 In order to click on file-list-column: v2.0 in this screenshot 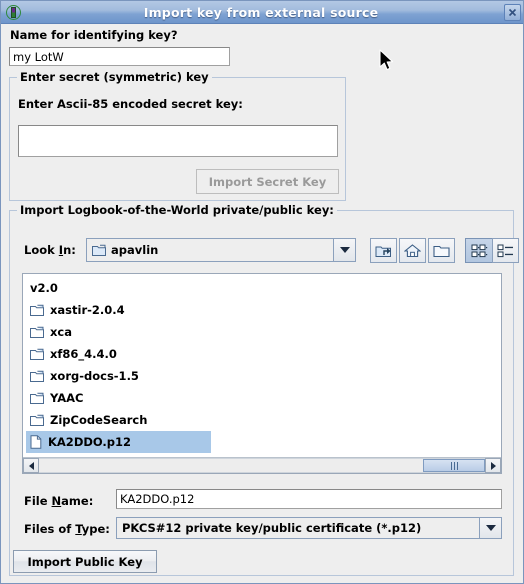, I will do `click(118, 288)`.